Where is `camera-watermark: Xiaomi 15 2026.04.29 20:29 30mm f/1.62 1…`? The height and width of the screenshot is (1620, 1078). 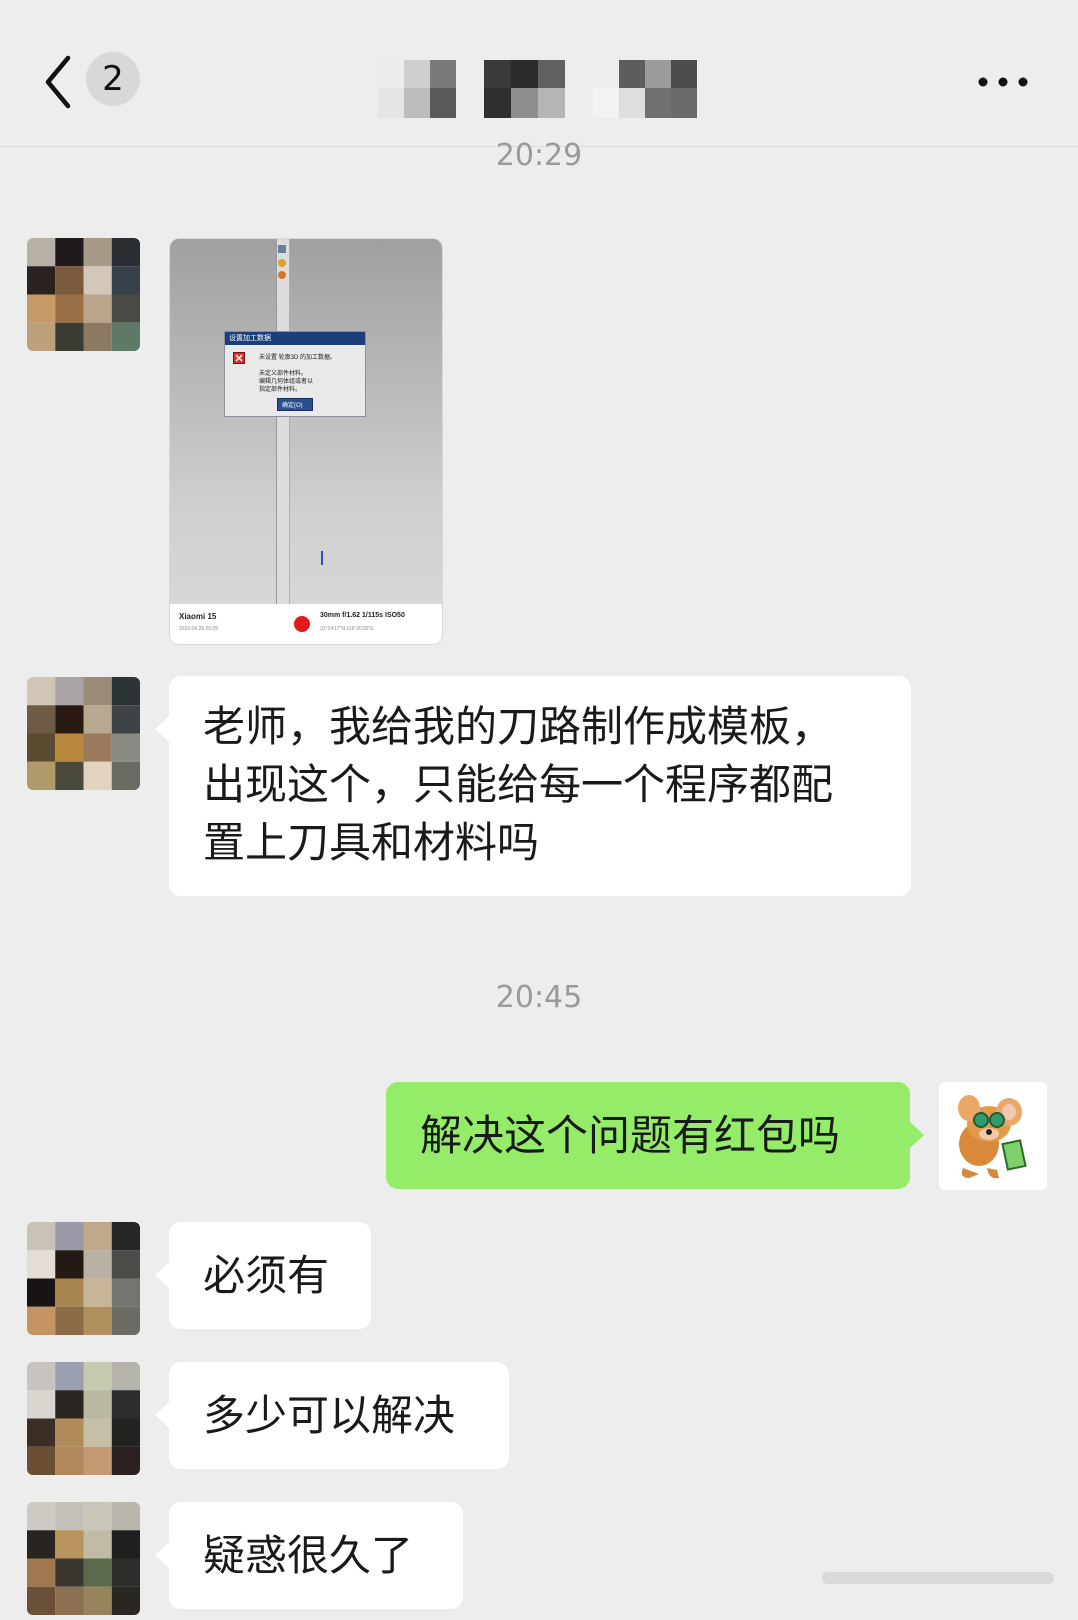 camera-watermark: Xiaomi 15 2026.04.29 20:29 30mm f/1.62 1… is located at coordinates (306, 624).